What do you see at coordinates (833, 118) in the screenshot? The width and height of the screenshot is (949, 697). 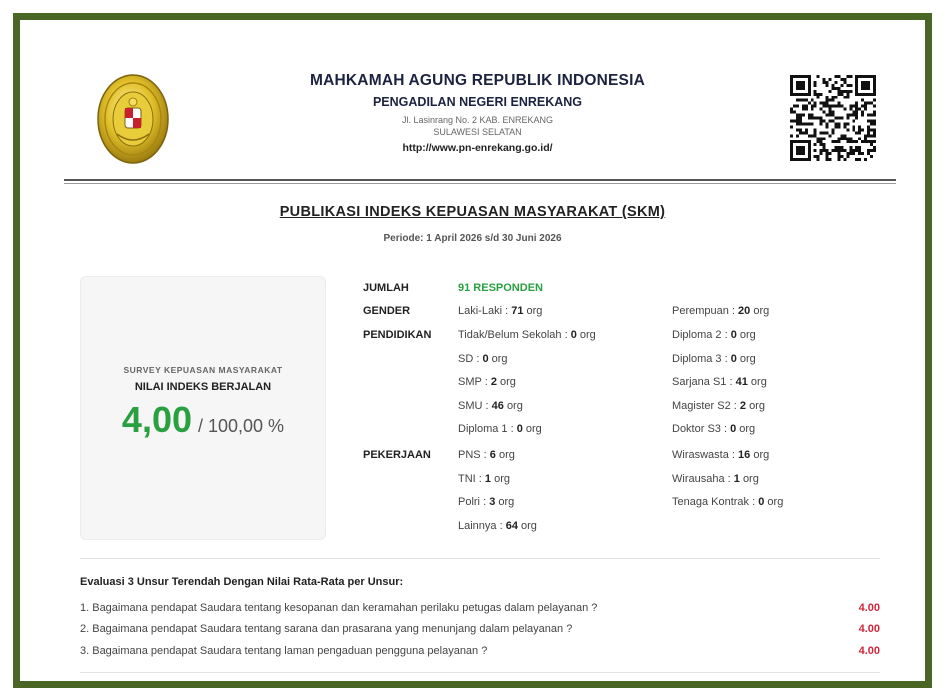 I see `qr-code-icon` at bounding box center [833, 118].